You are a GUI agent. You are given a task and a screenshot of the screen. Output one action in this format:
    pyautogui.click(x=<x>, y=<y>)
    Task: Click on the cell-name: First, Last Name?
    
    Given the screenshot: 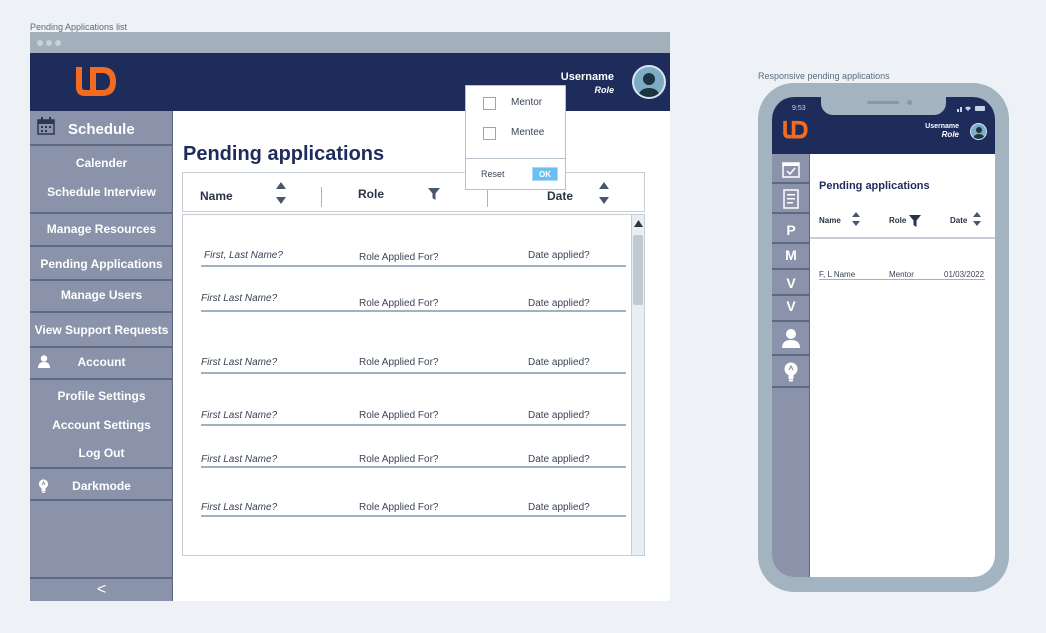 What is the action you would take?
    pyautogui.click(x=243, y=255)
    